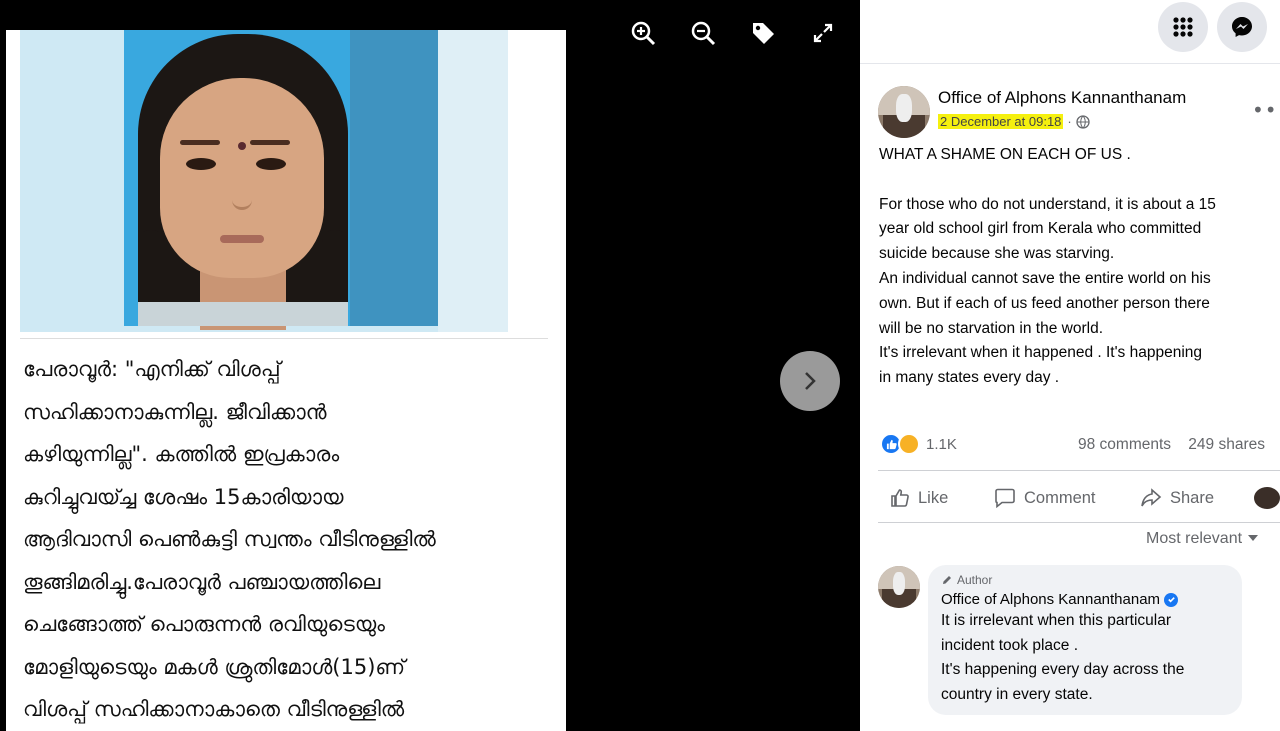 This screenshot has height=731, width=1280. I want to click on profile-thumbnail-icon, so click(1267, 498).